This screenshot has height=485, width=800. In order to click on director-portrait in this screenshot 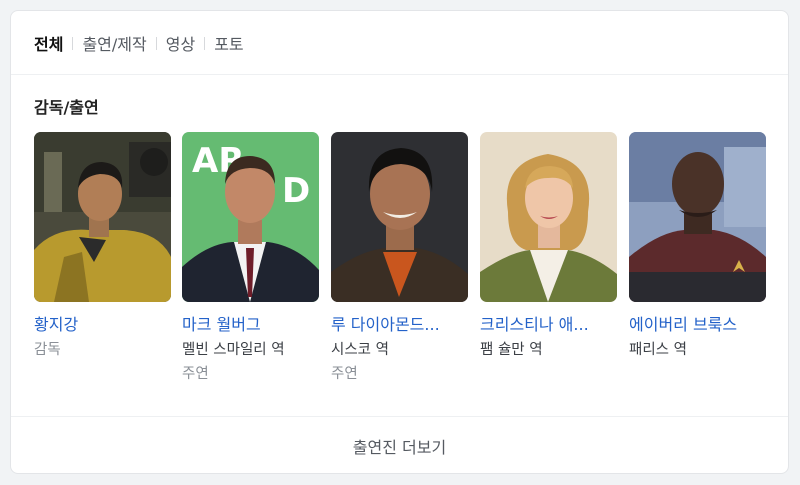, I will do `click(102, 217)`.